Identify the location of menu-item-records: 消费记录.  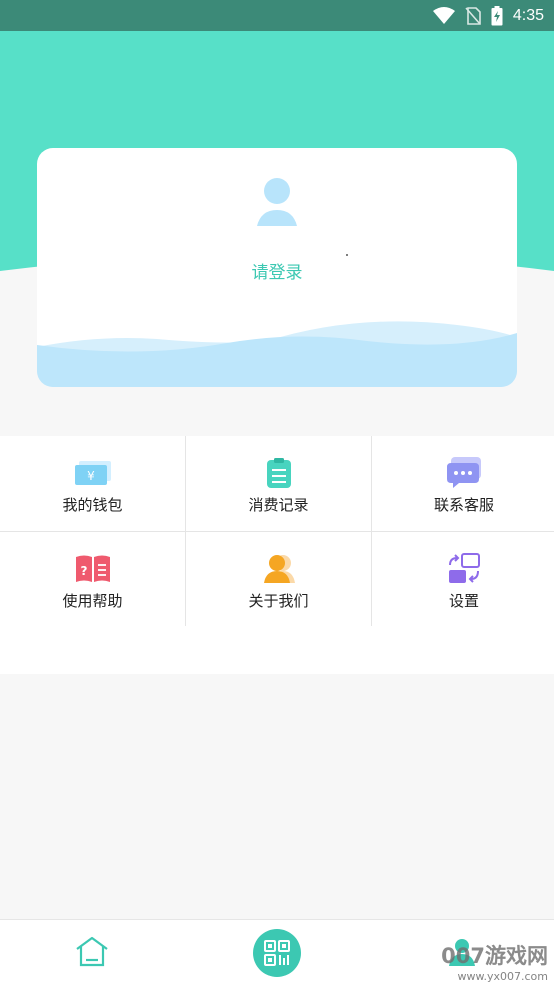
(278, 483).